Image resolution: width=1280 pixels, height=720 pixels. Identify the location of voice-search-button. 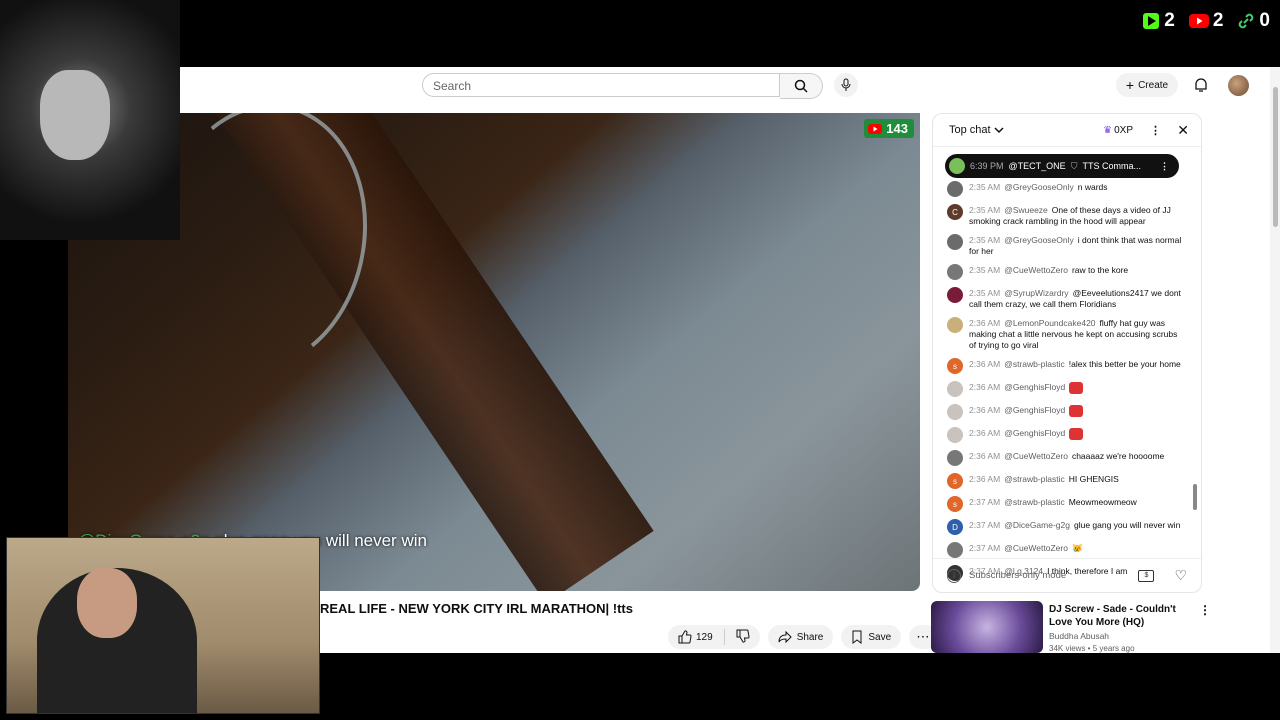
(846, 85).